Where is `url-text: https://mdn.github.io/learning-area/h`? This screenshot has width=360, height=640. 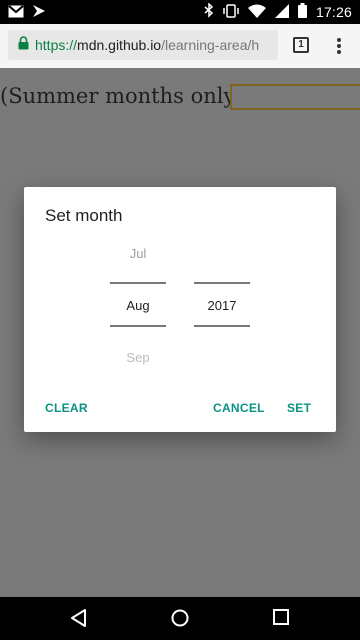 url-text: https://mdn.github.io/learning-area/h is located at coordinates (147, 45).